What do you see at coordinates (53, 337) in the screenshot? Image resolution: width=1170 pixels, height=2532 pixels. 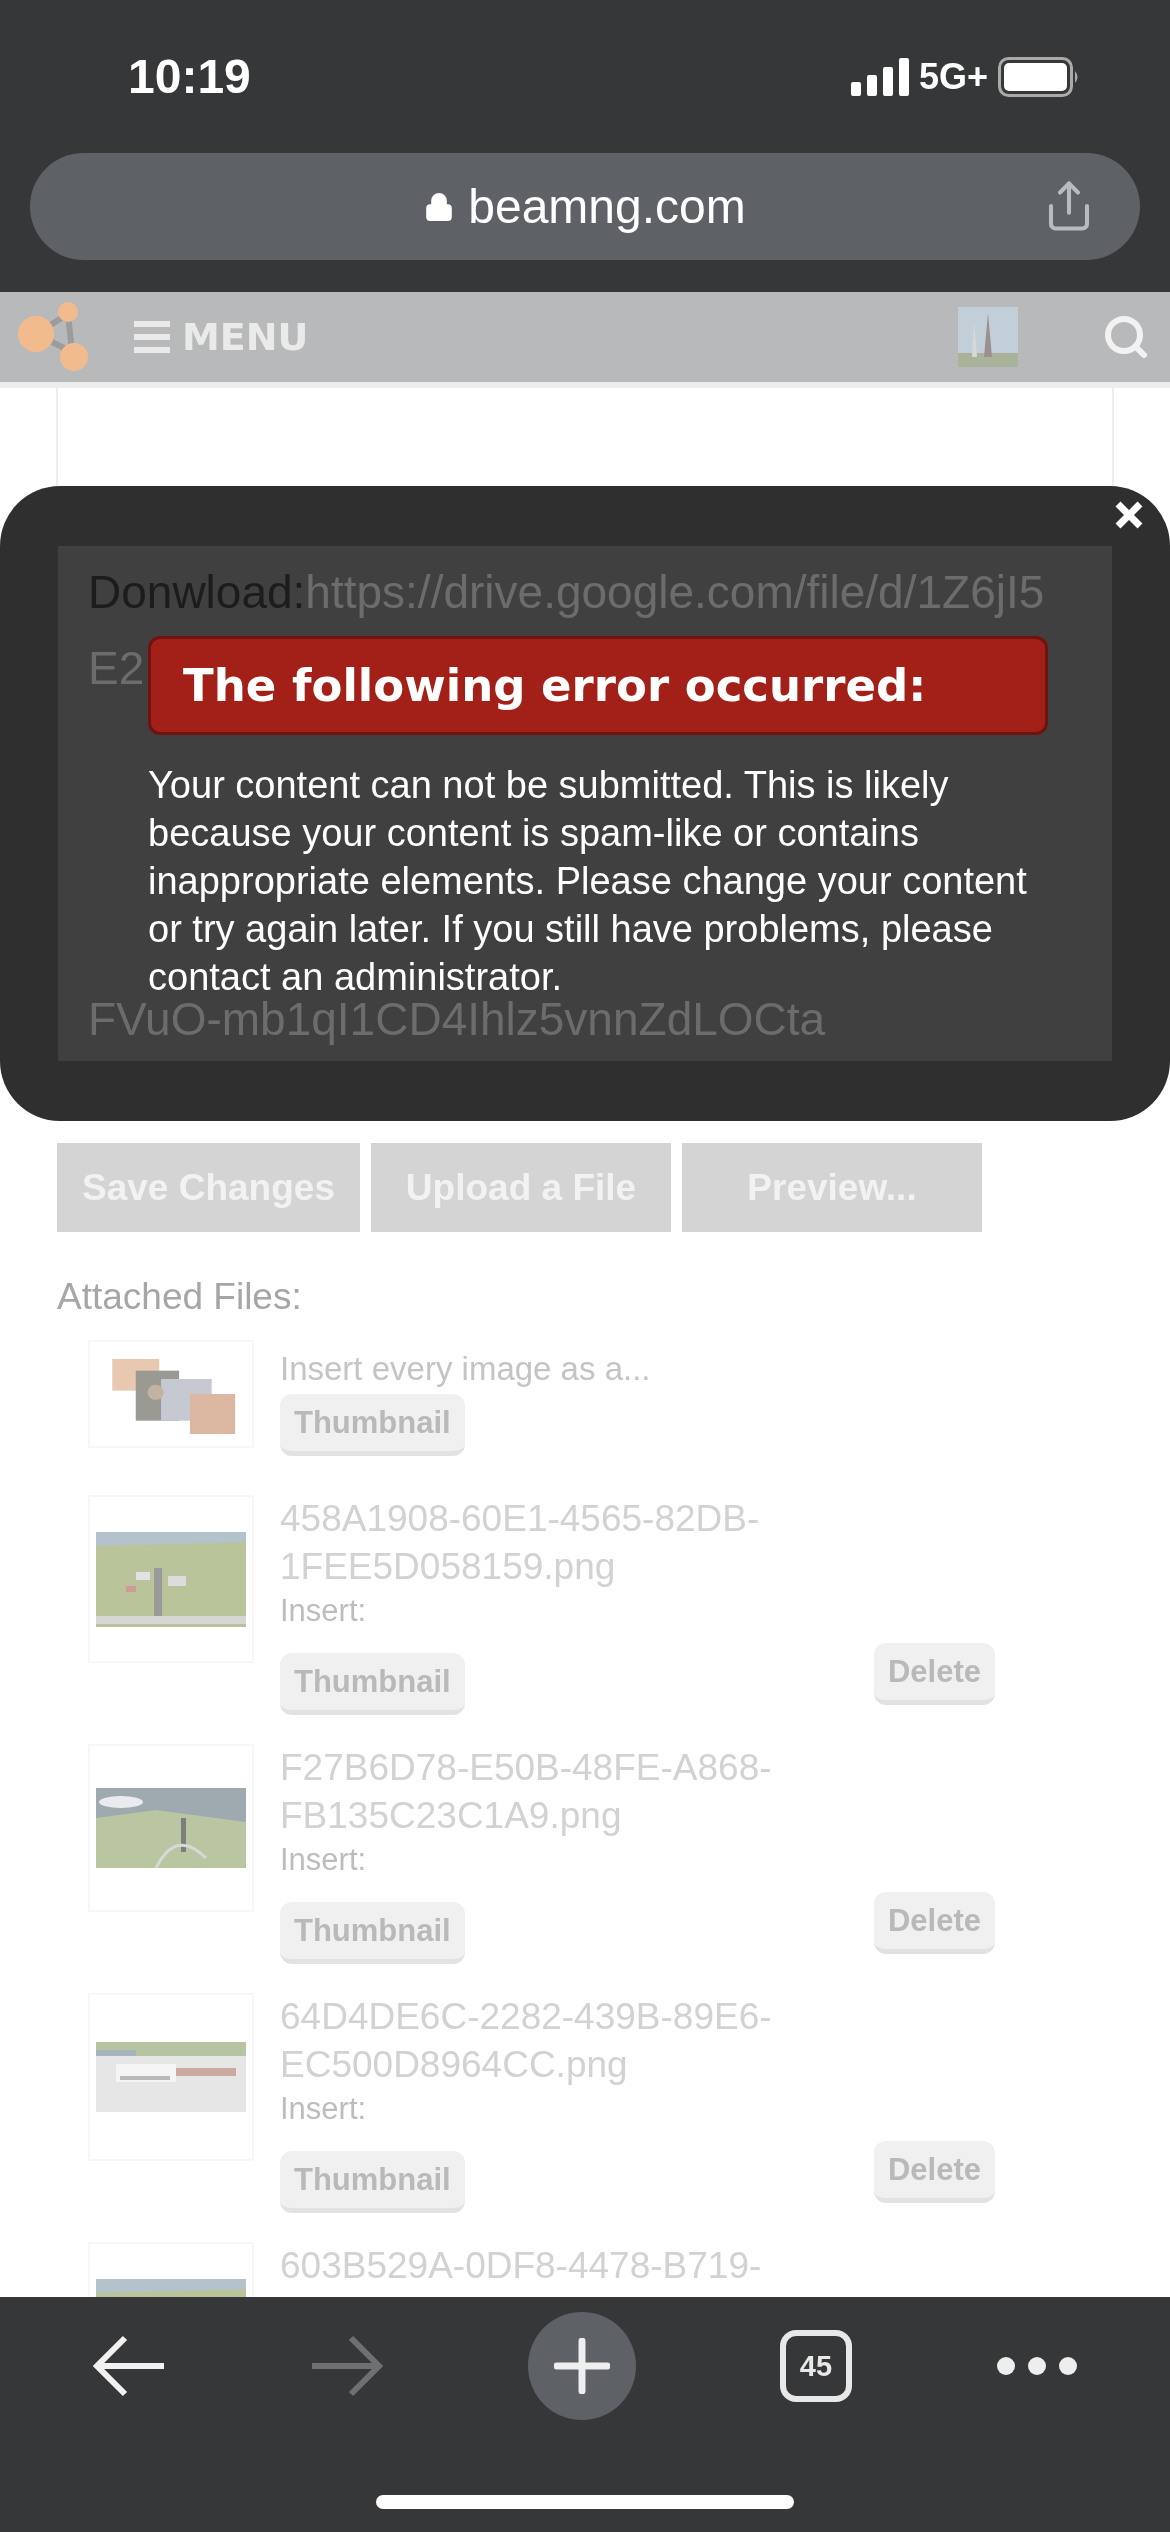 I see `logo-icon` at bounding box center [53, 337].